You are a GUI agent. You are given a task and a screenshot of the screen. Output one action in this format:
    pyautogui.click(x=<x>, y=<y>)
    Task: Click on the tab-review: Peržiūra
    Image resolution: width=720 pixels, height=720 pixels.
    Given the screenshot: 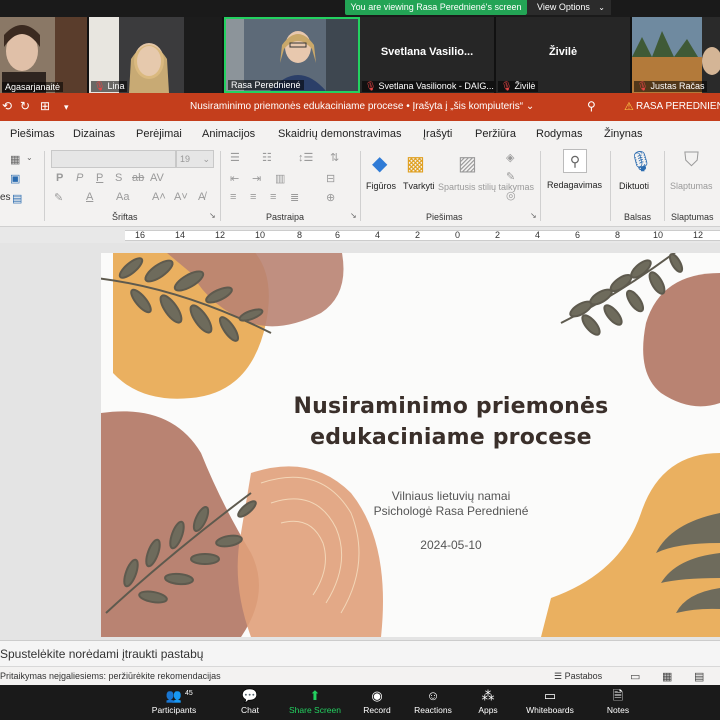 What is the action you would take?
    pyautogui.click(x=495, y=134)
    